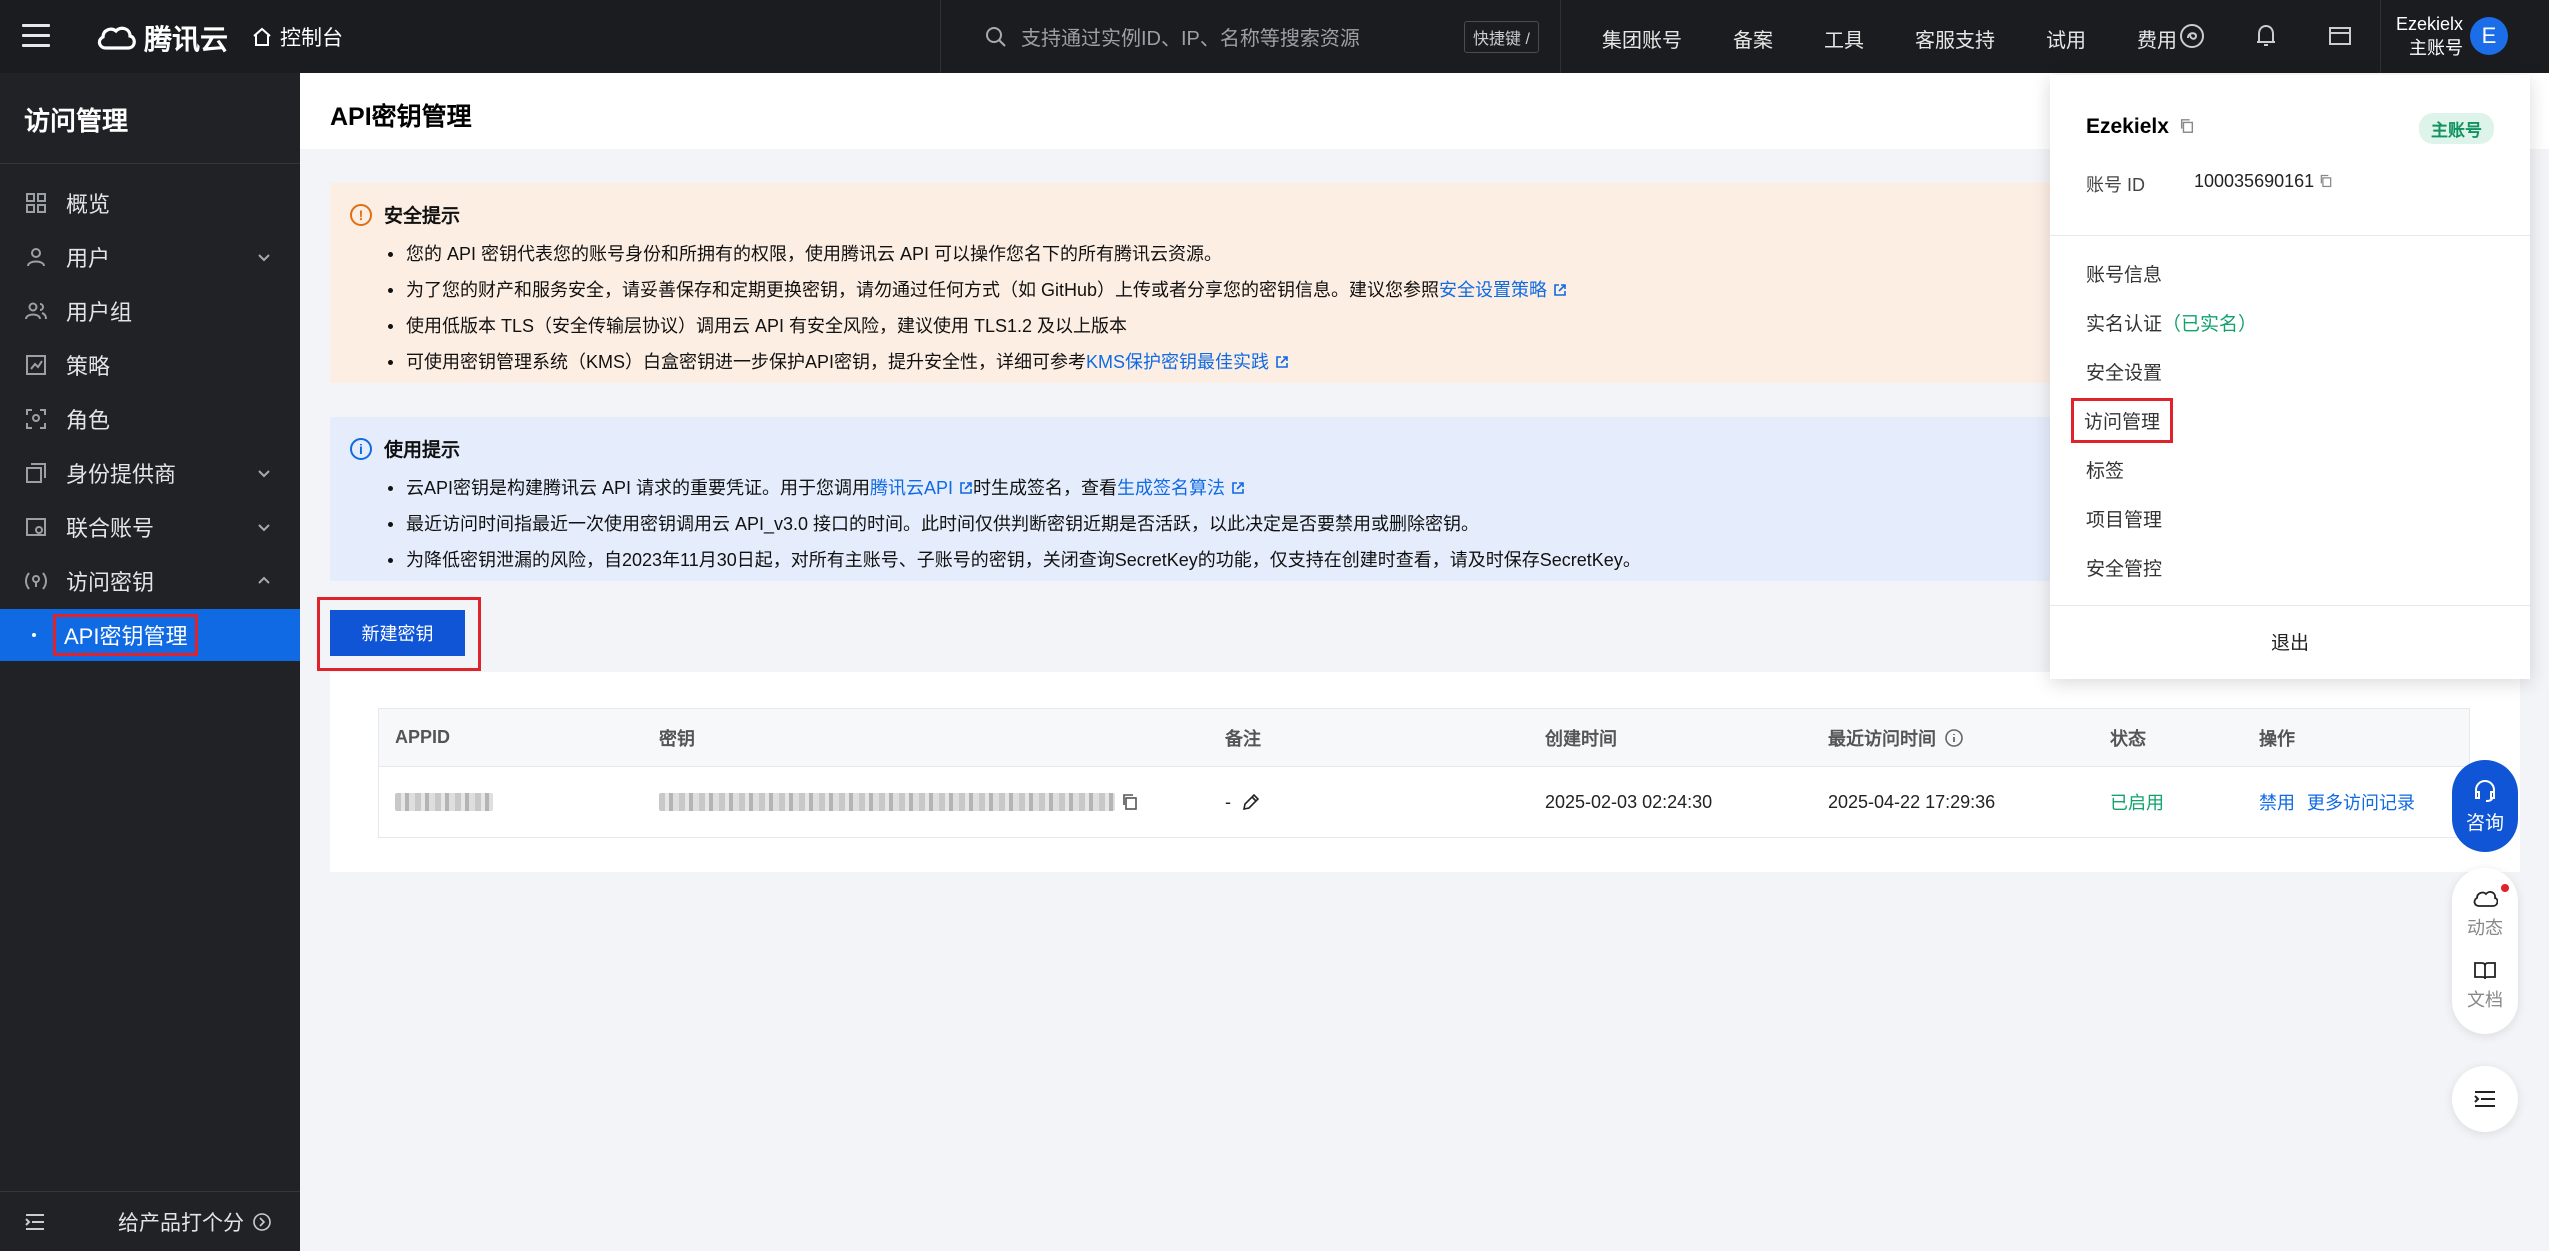 The image size is (2549, 1251). What do you see at coordinates (2192, 36) in the screenshot?
I see `mini-program-icon` at bounding box center [2192, 36].